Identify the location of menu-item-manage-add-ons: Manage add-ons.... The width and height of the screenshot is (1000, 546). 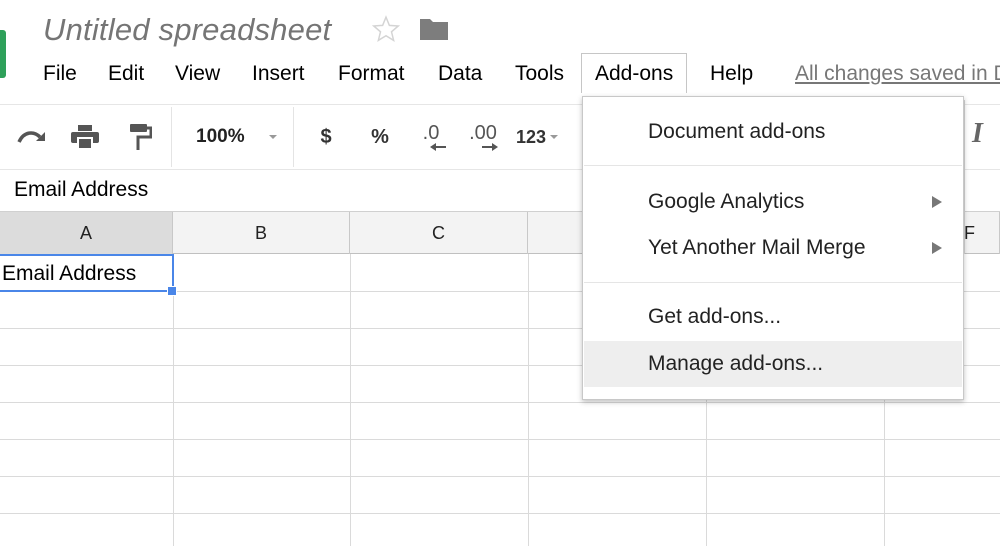
(773, 364).